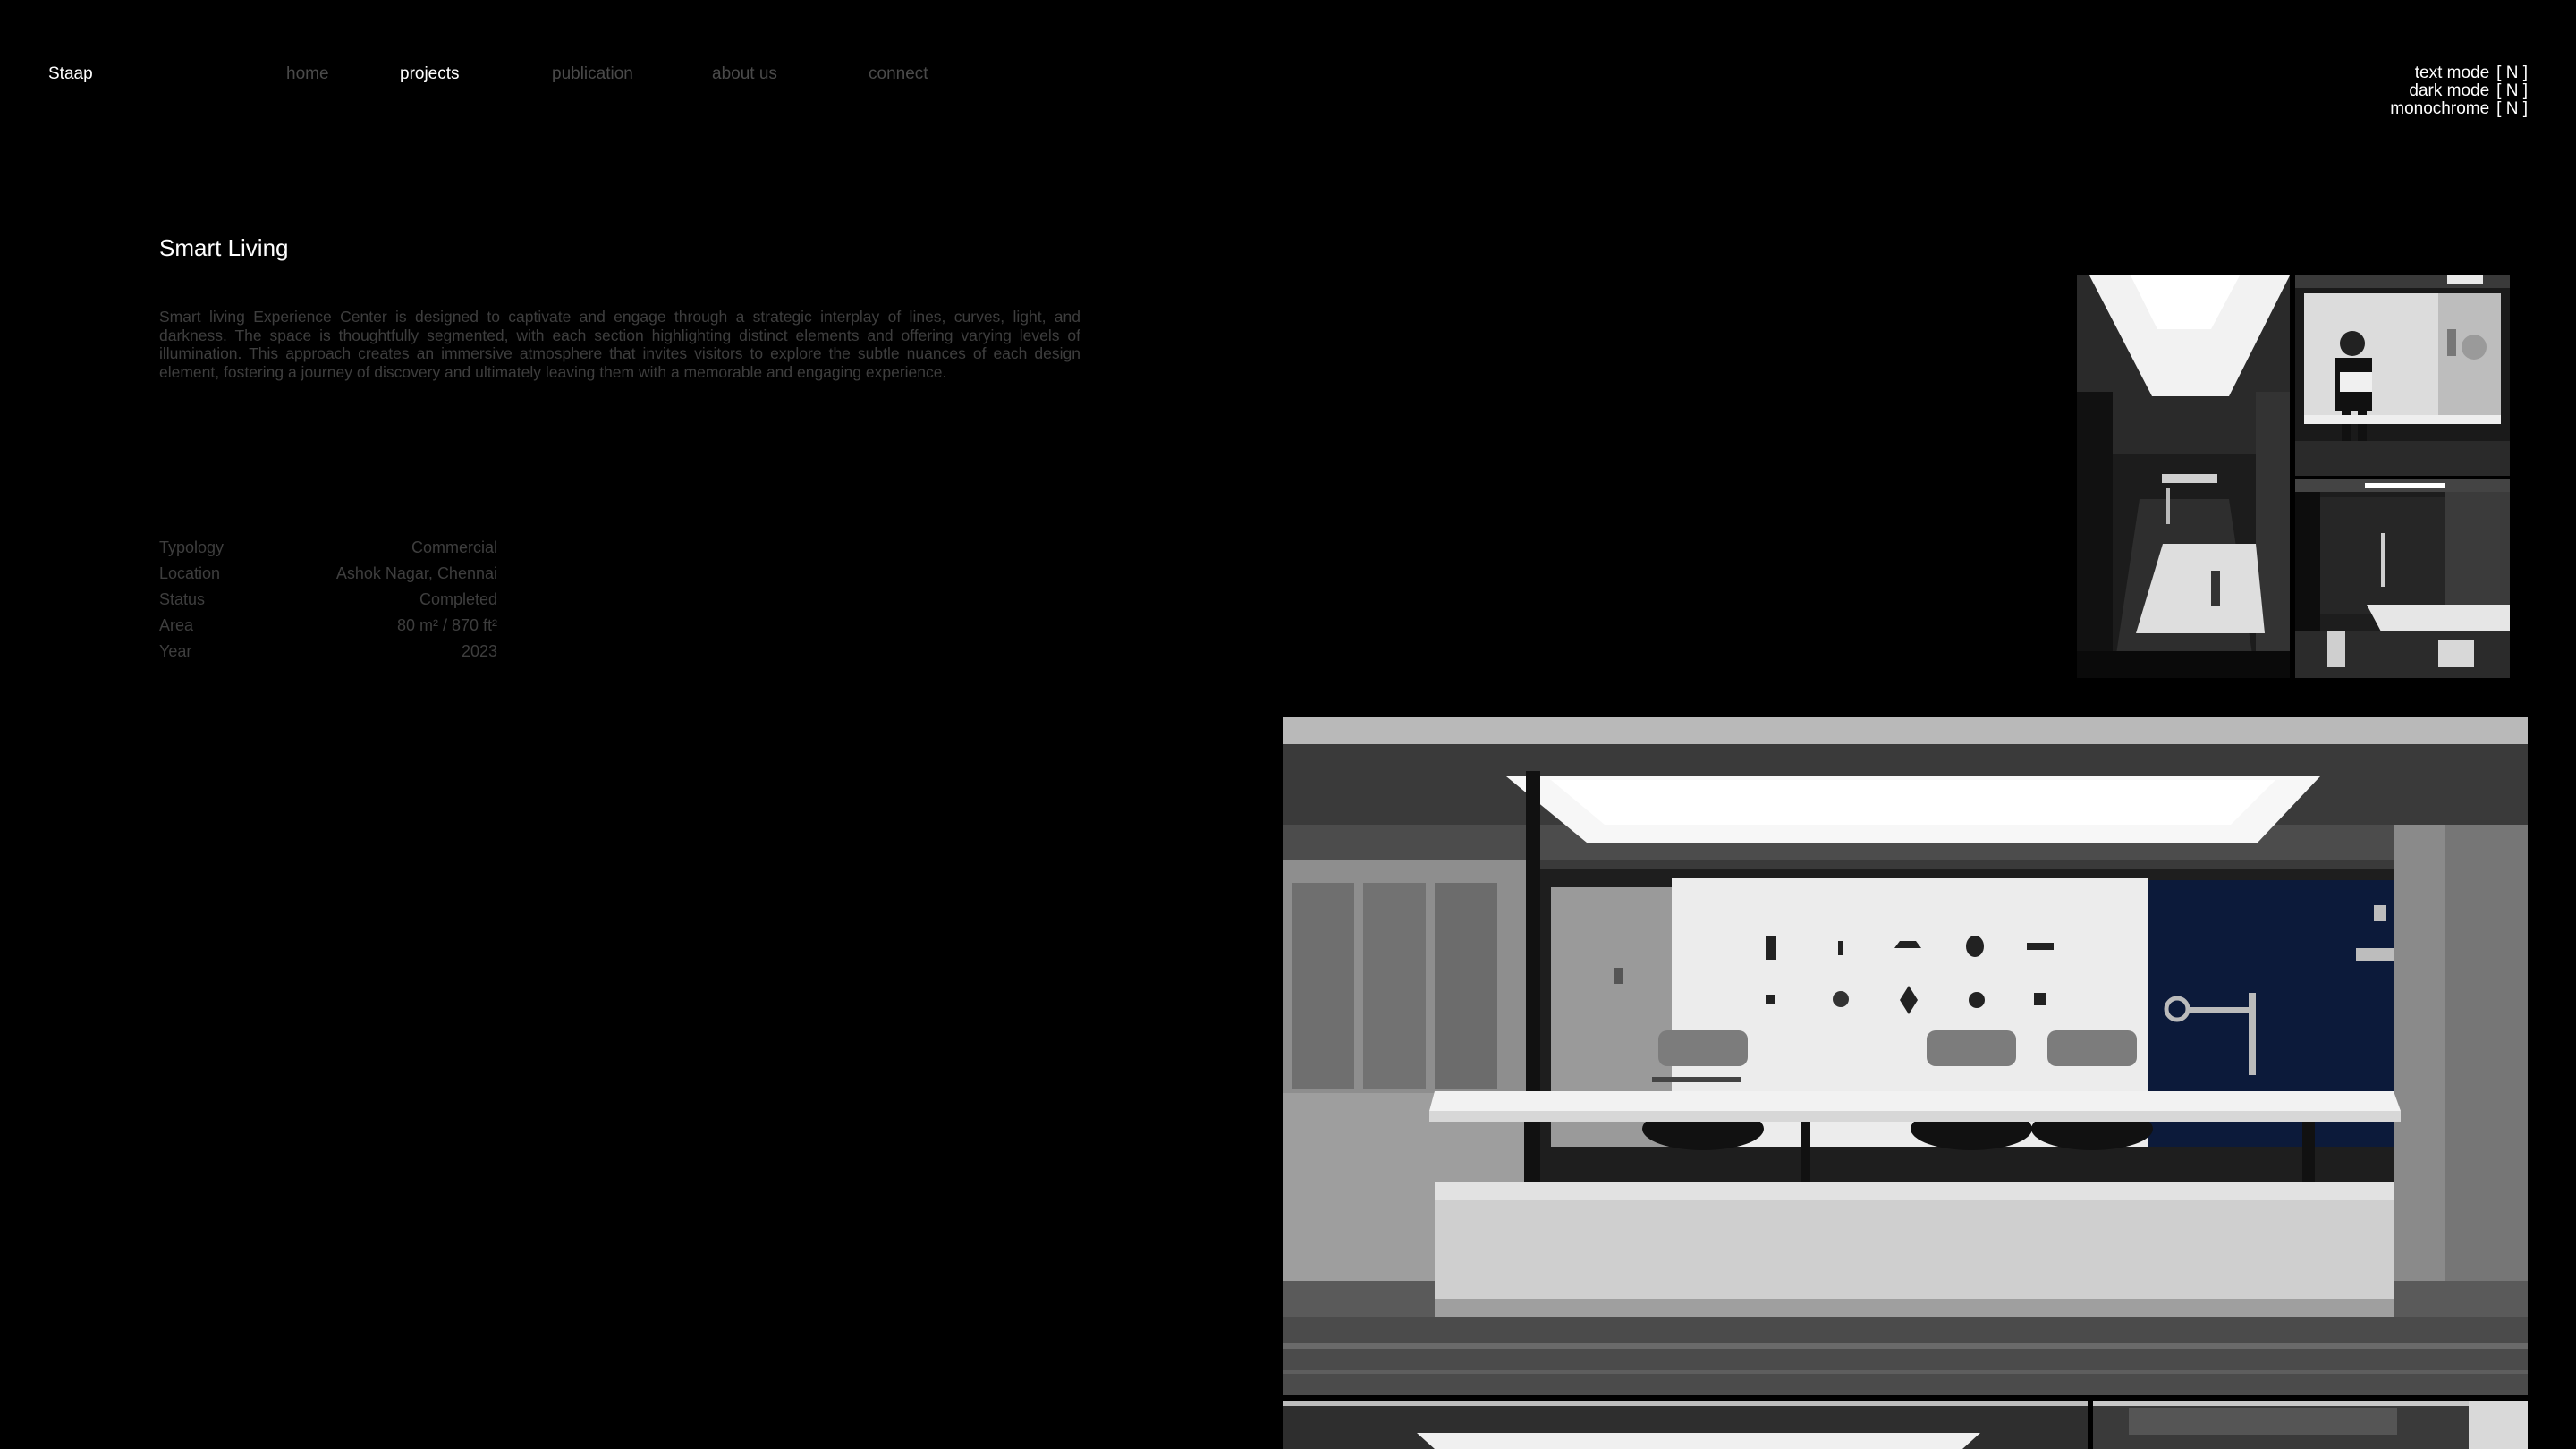 The image size is (2576, 1449). What do you see at coordinates (182, 599) in the screenshot?
I see `spec-label: Status` at bounding box center [182, 599].